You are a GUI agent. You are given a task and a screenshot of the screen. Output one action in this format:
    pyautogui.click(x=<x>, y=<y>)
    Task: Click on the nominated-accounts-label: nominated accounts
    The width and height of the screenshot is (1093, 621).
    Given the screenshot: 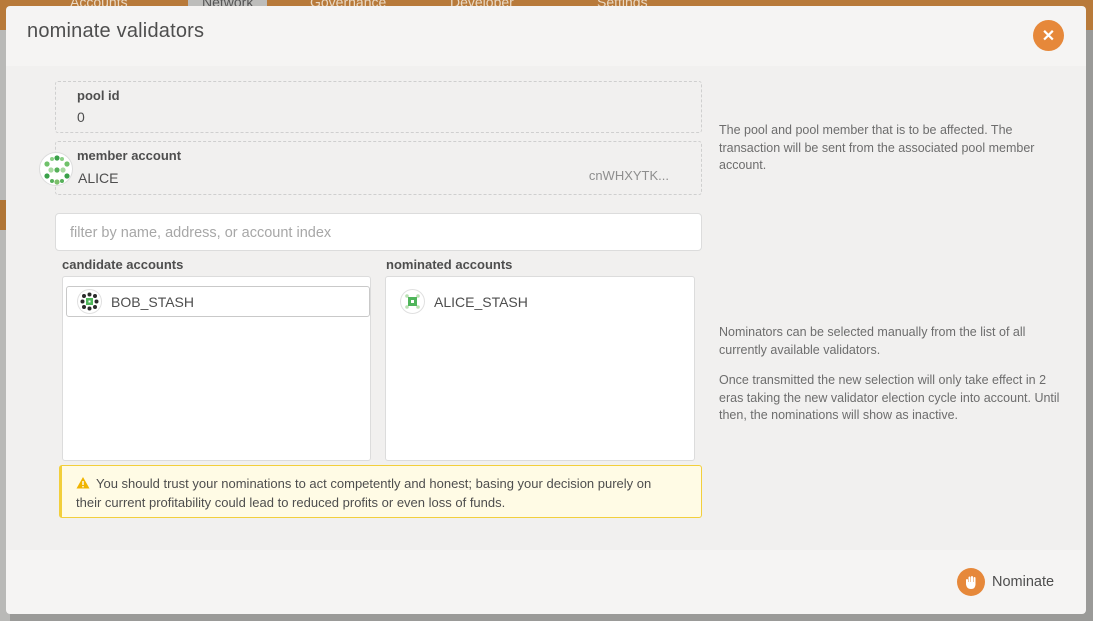 What is the action you would take?
    pyautogui.click(x=449, y=264)
    